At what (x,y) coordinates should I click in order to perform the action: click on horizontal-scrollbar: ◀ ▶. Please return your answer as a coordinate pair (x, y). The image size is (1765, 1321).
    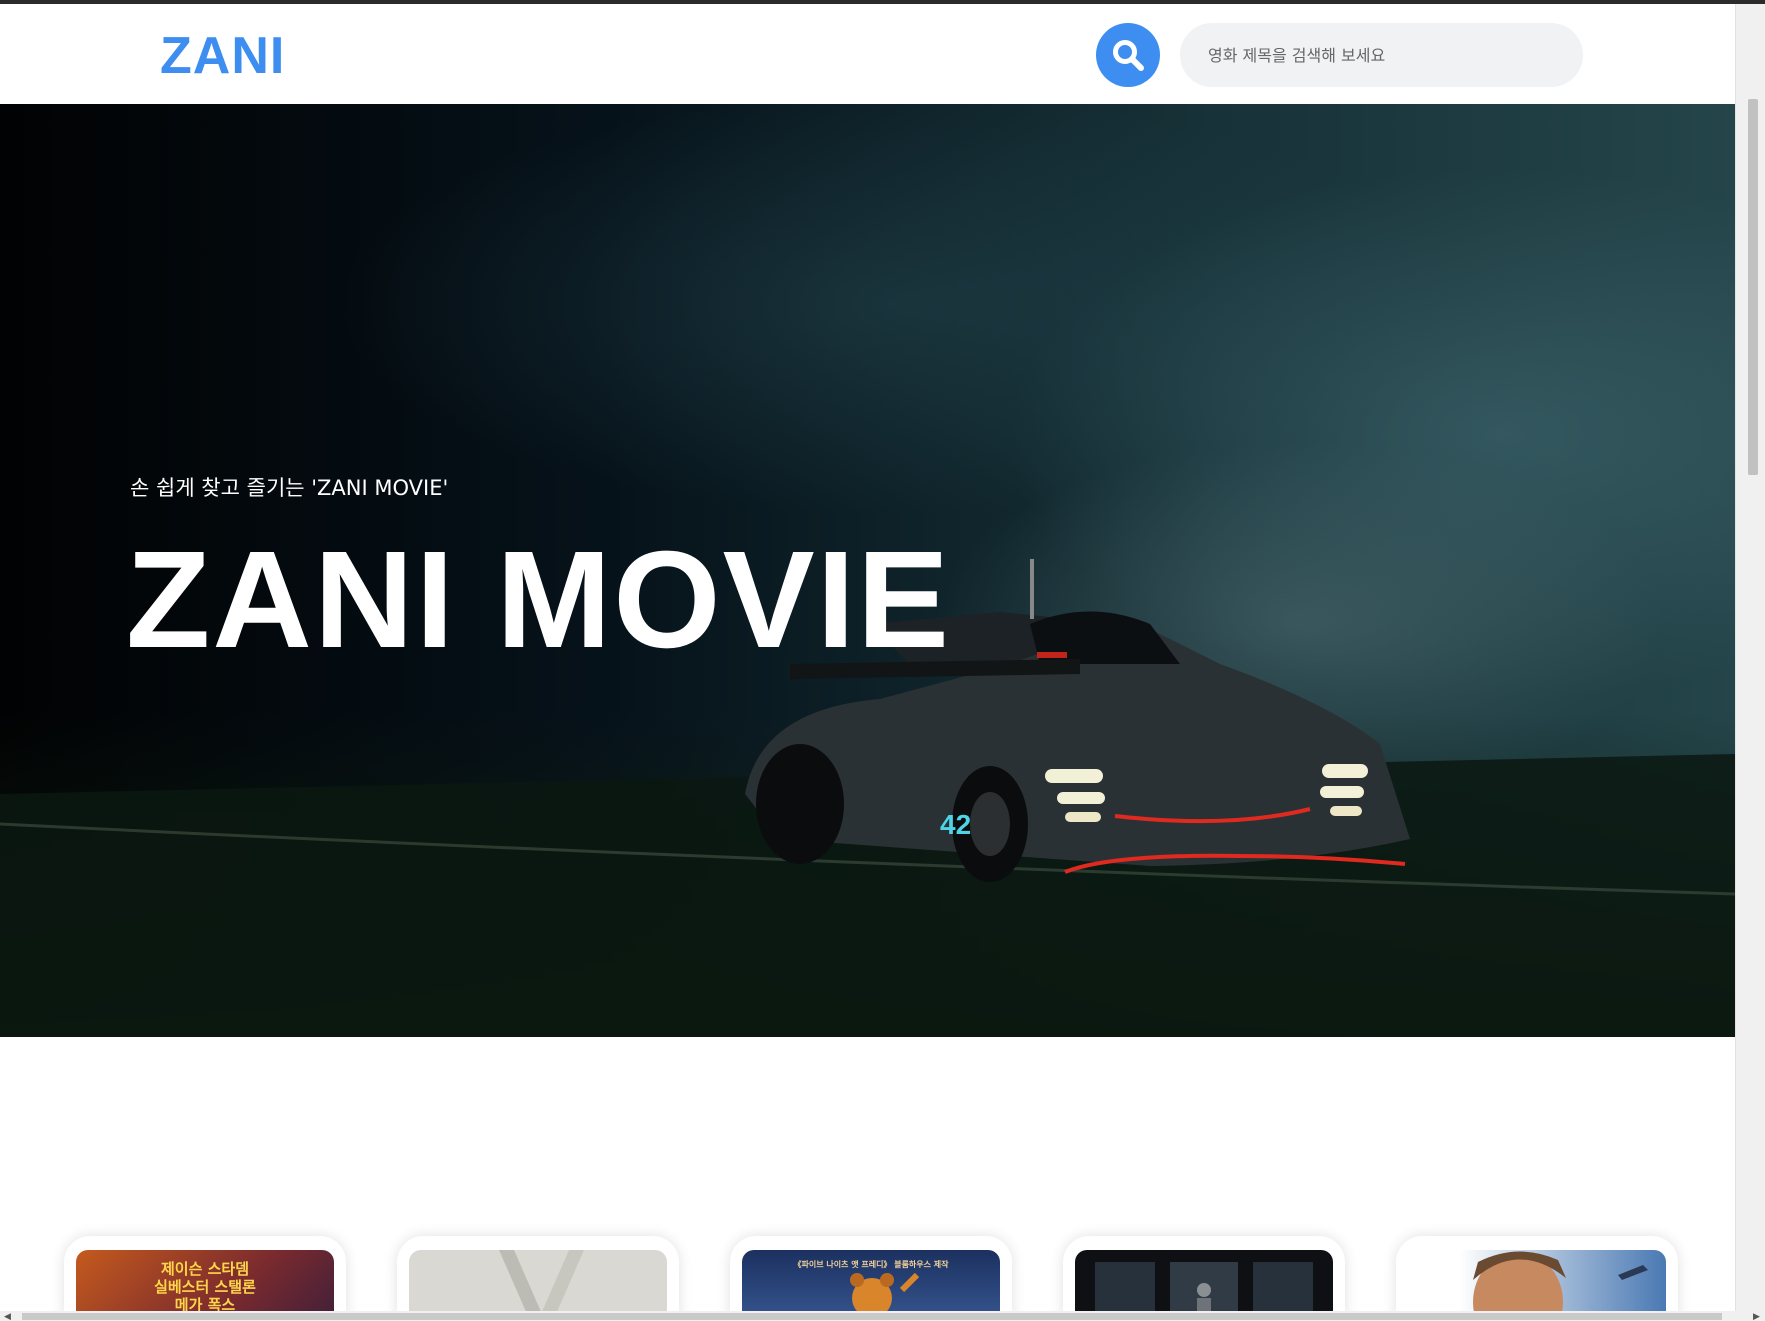
    Looking at the image, I should click on (882, 1316).